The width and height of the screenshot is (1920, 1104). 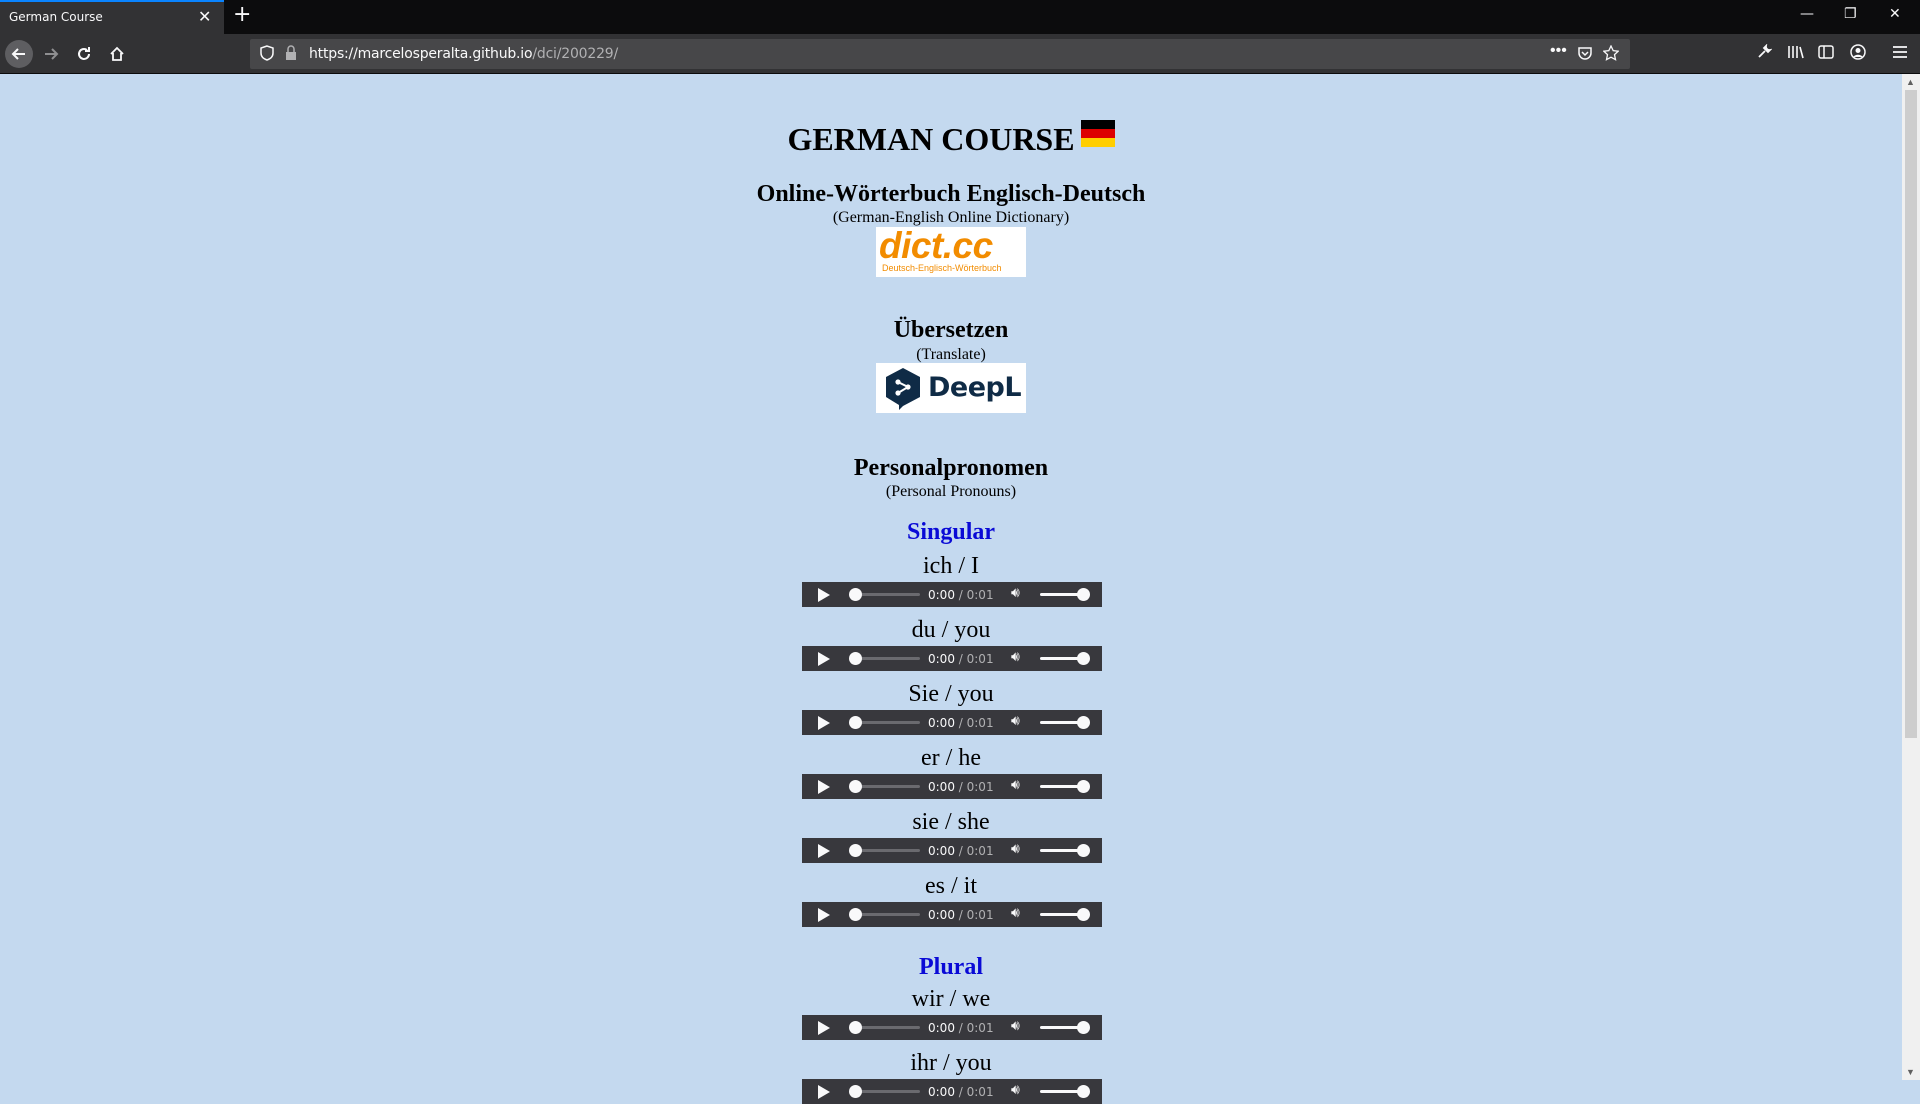 What do you see at coordinates (204, 17) in the screenshot?
I see `close-tab-icon: ✕` at bounding box center [204, 17].